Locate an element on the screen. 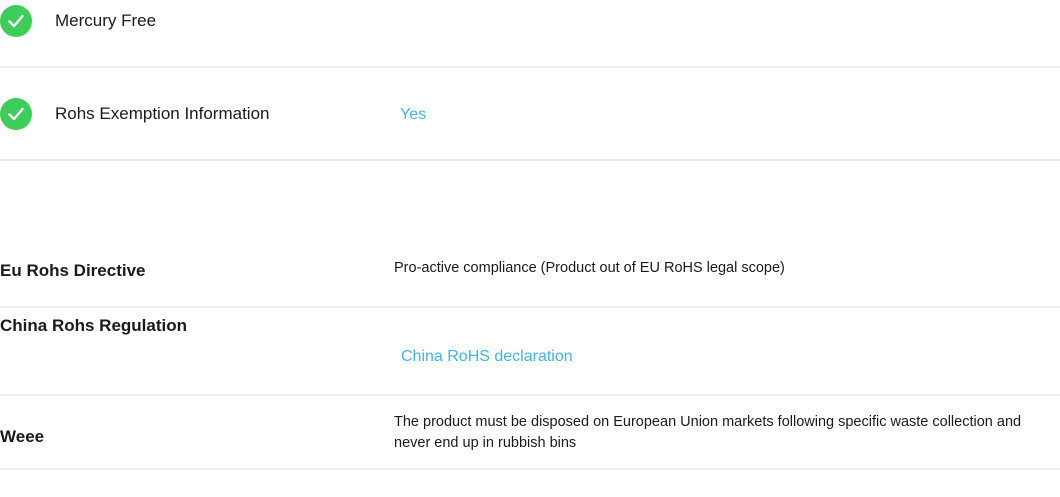 The image size is (1060, 497). regulation-label: Weee is located at coordinates (22, 436).